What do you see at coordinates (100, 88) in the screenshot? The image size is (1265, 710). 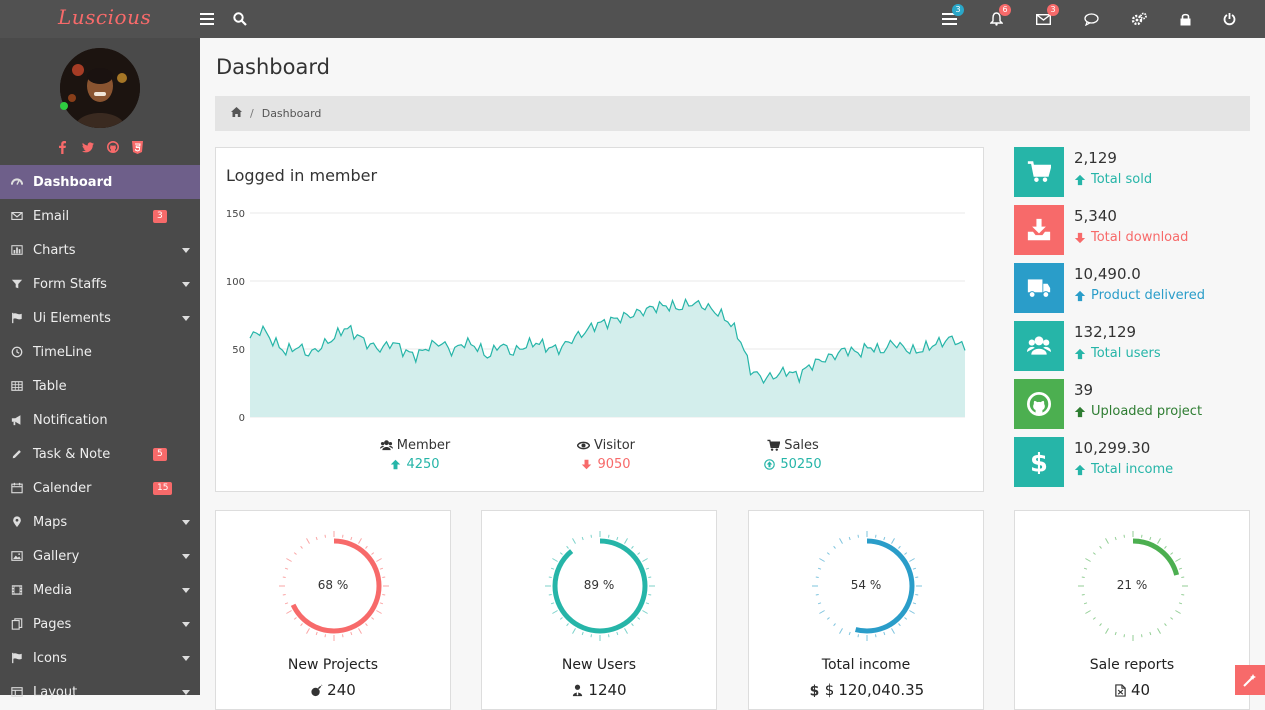 I see `user-avatar` at bounding box center [100, 88].